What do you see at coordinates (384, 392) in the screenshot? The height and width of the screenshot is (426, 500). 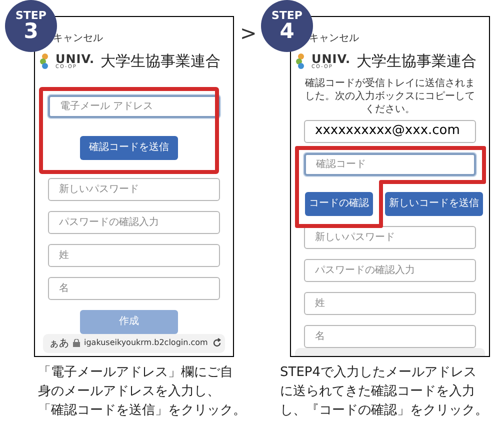 I see `step-caption: STEP4で入力したメールアドレス に送られてきた確認コードを入力 し、『コードの確認」をクリック。` at bounding box center [384, 392].